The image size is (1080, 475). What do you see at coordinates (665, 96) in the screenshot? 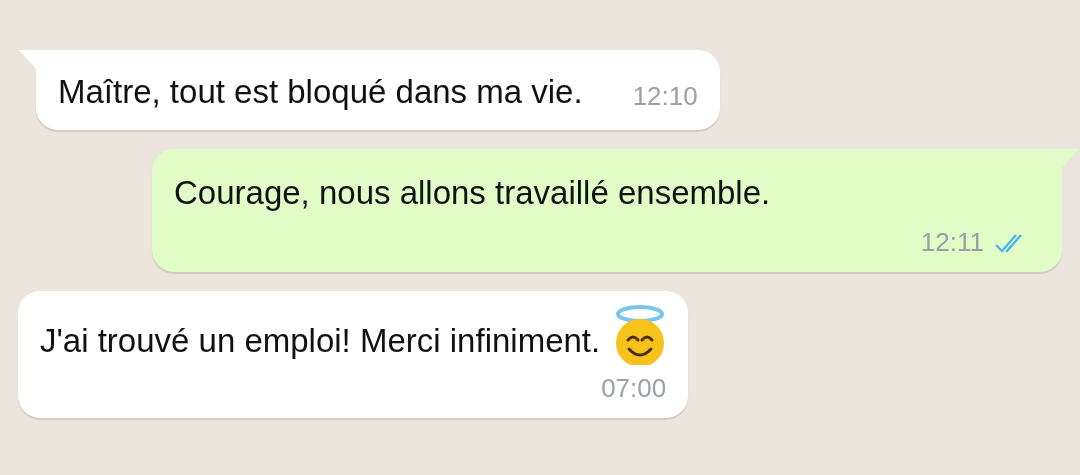
I see `message-time: 12:10` at bounding box center [665, 96].